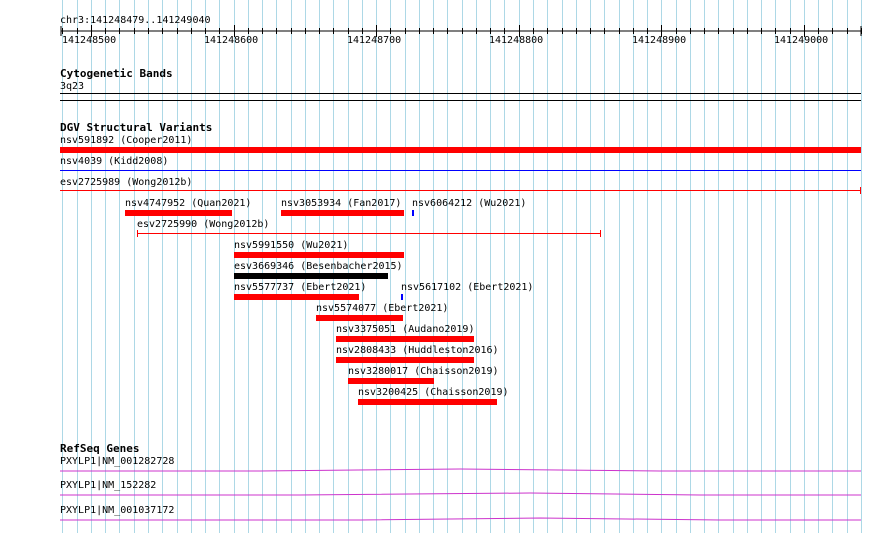 The width and height of the screenshot is (890, 533). I want to click on ruler-tick-label: 141248700, so click(374, 40).